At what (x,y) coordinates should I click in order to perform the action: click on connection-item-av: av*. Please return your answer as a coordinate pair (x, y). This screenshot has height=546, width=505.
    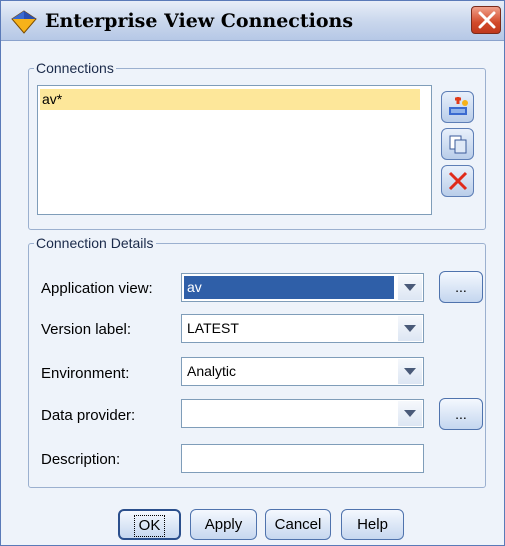
    Looking at the image, I should click on (230, 99).